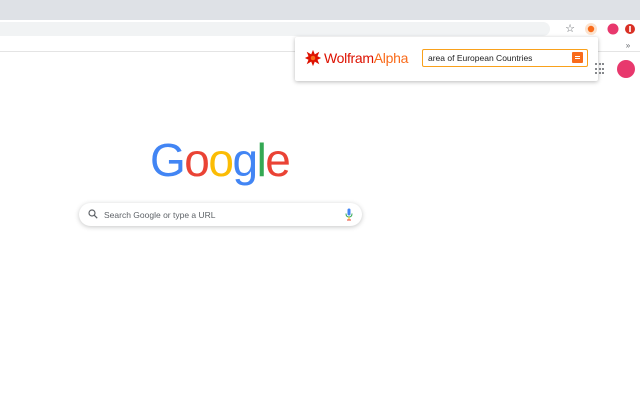  Describe the element at coordinates (591, 29) in the screenshot. I see `wolframalpha-extension-icon` at that location.